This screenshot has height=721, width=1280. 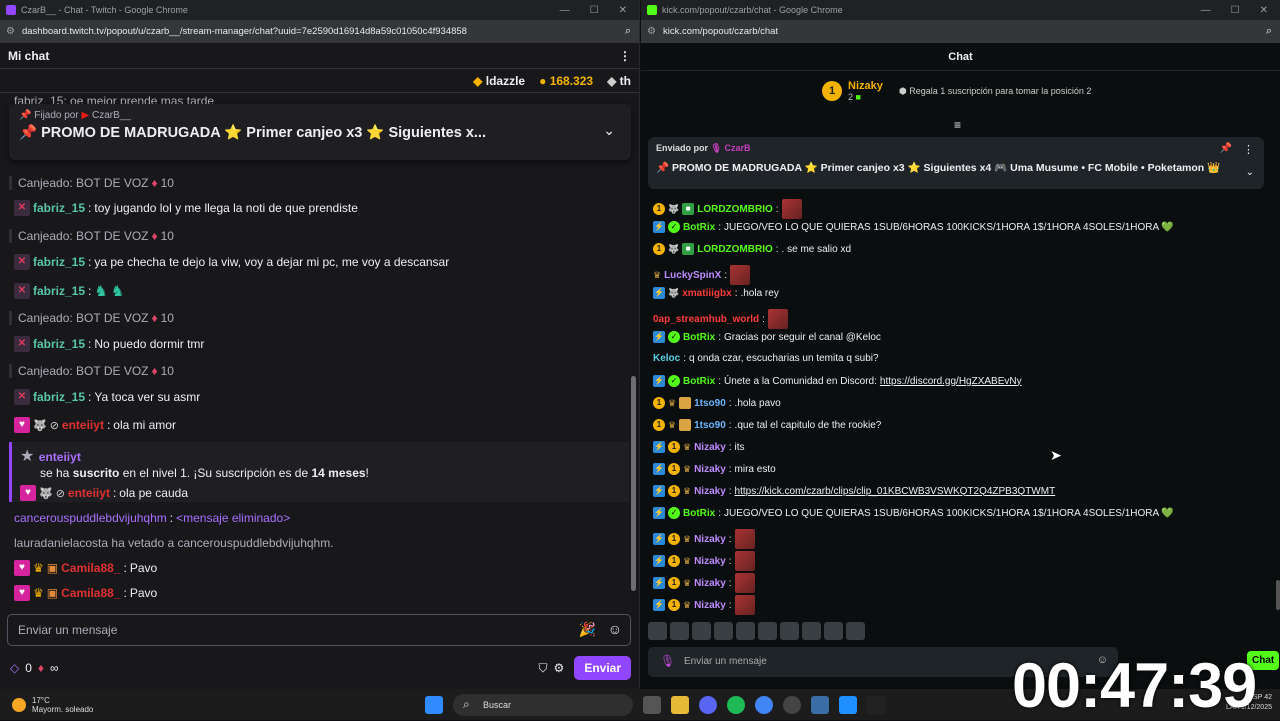 What do you see at coordinates (876, 705) in the screenshot?
I see `epic-games-icon` at bounding box center [876, 705].